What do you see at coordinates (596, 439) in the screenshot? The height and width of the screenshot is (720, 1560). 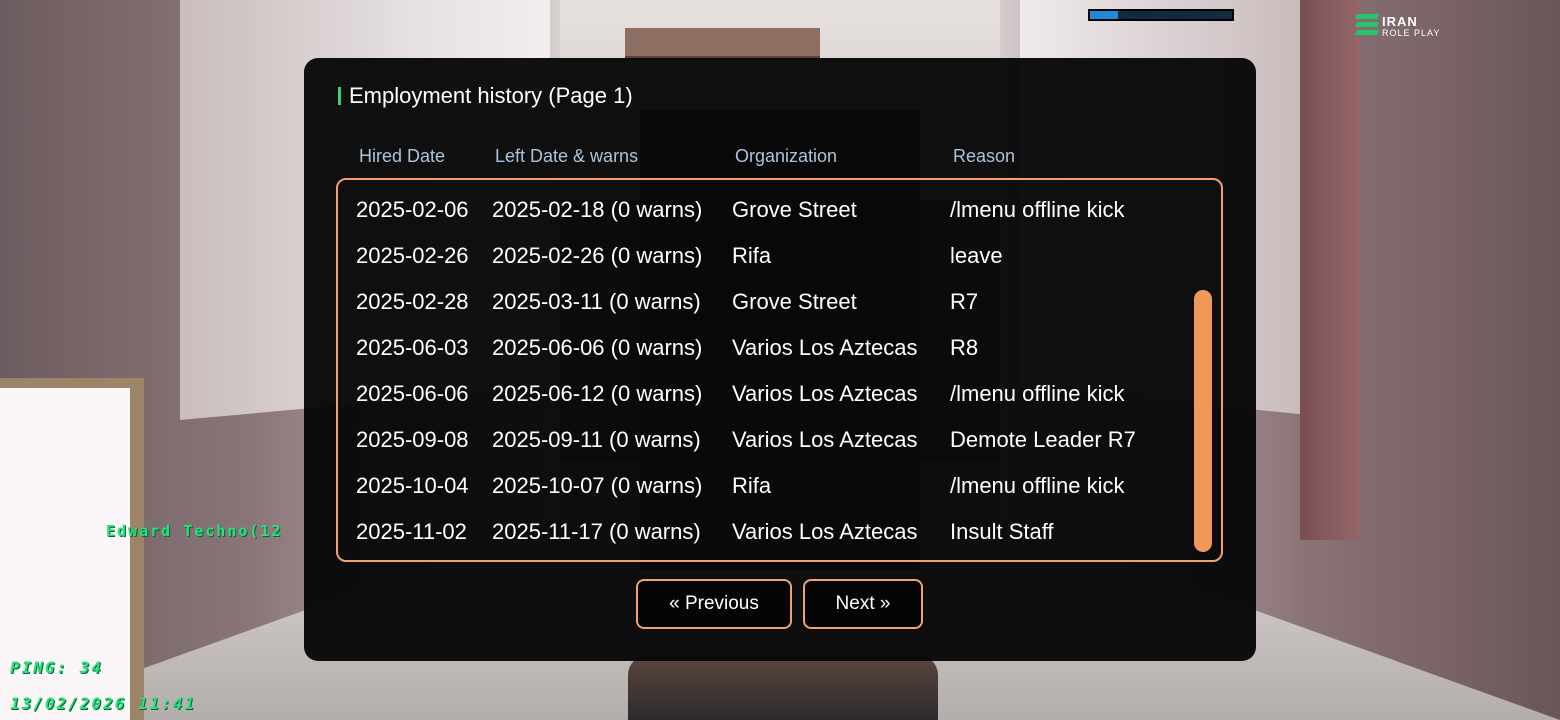 I see `left-date: 2025-09-11 (0 warns)` at bounding box center [596, 439].